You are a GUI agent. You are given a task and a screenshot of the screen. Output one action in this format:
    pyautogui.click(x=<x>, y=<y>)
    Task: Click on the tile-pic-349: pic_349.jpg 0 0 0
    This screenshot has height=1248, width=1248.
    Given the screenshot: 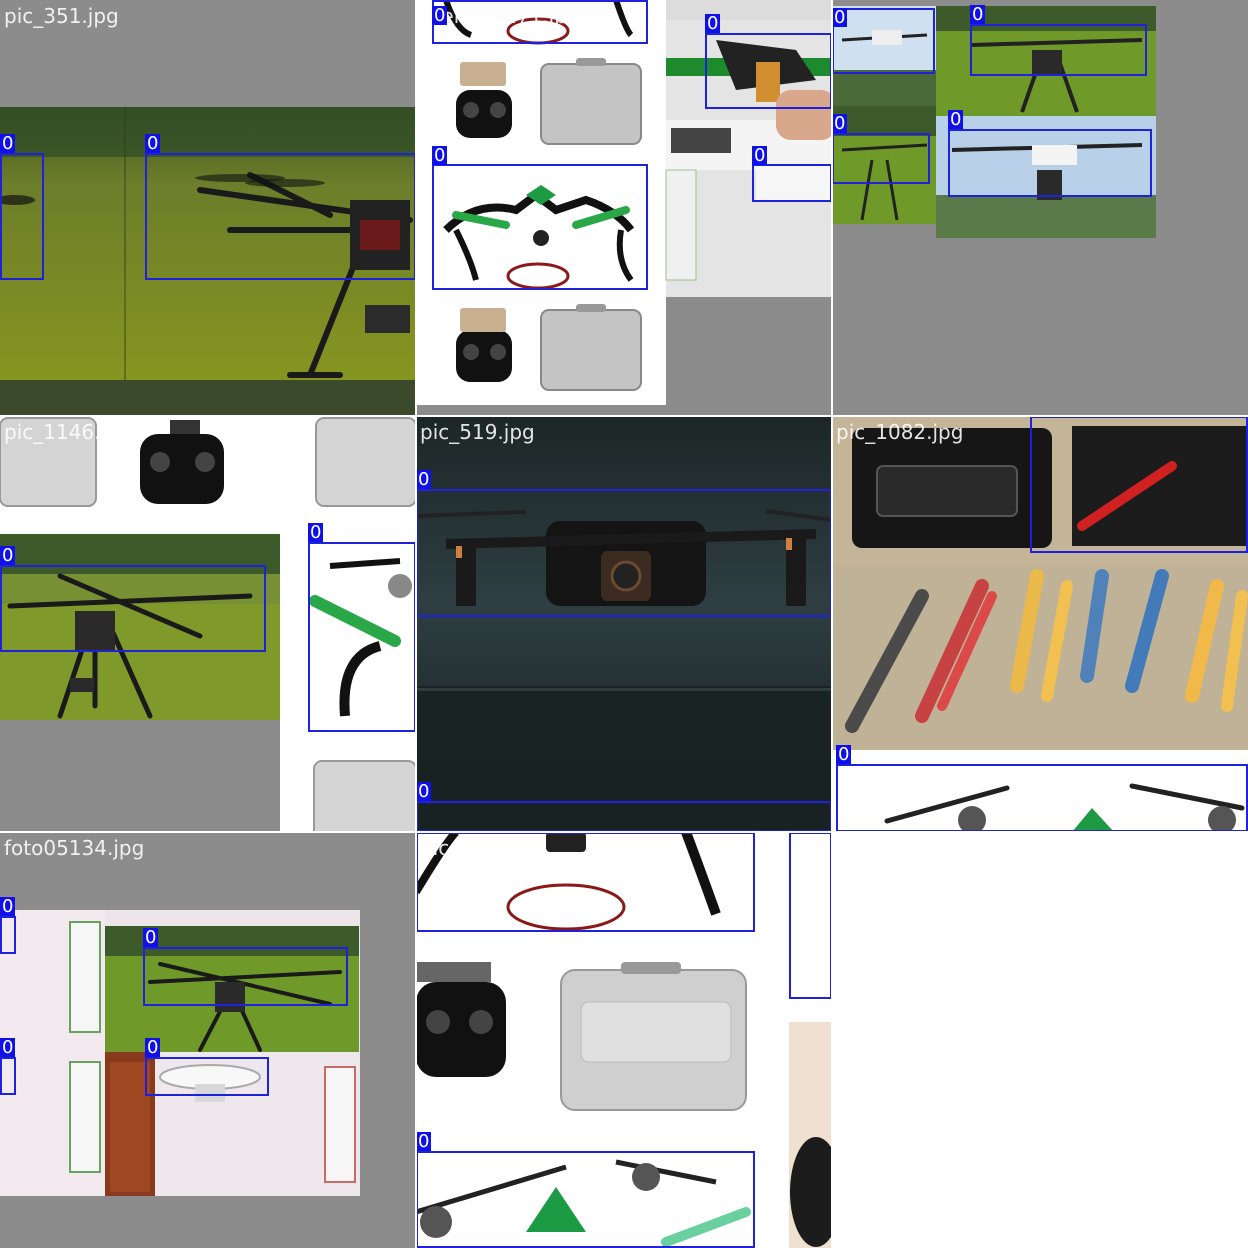 What is the action you would take?
    pyautogui.click(x=624, y=1040)
    